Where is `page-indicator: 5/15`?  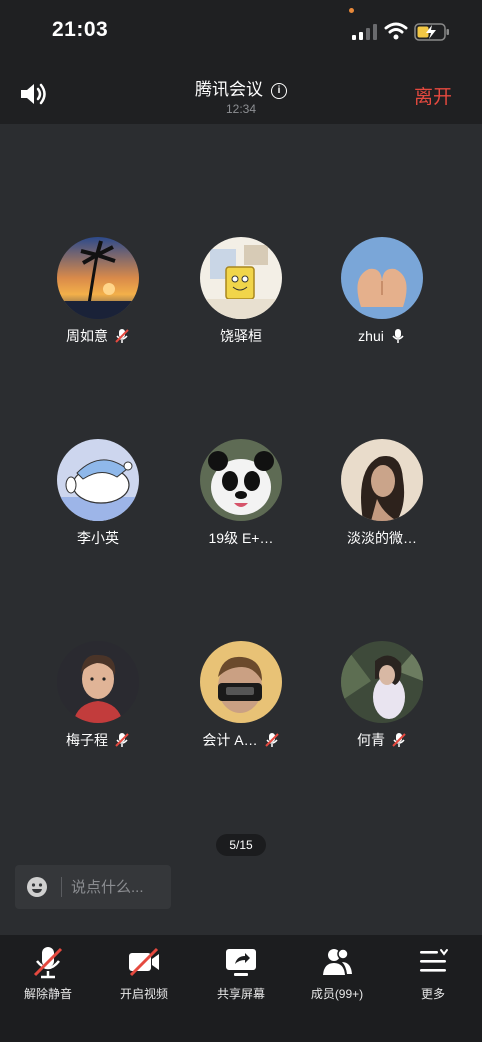
page-indicator: 5/15 is located at coordinates (241, 845).